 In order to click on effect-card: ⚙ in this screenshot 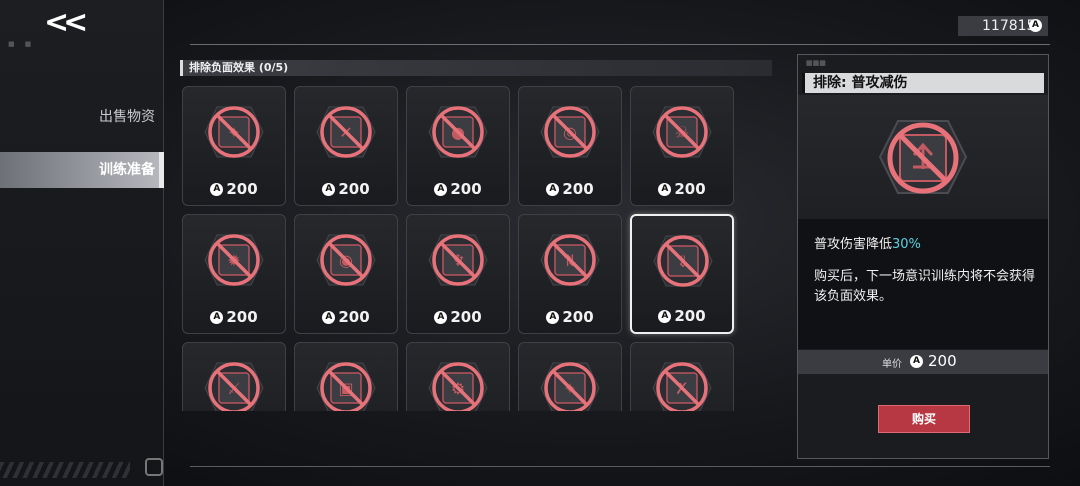, I will do `click(458, 376)`.